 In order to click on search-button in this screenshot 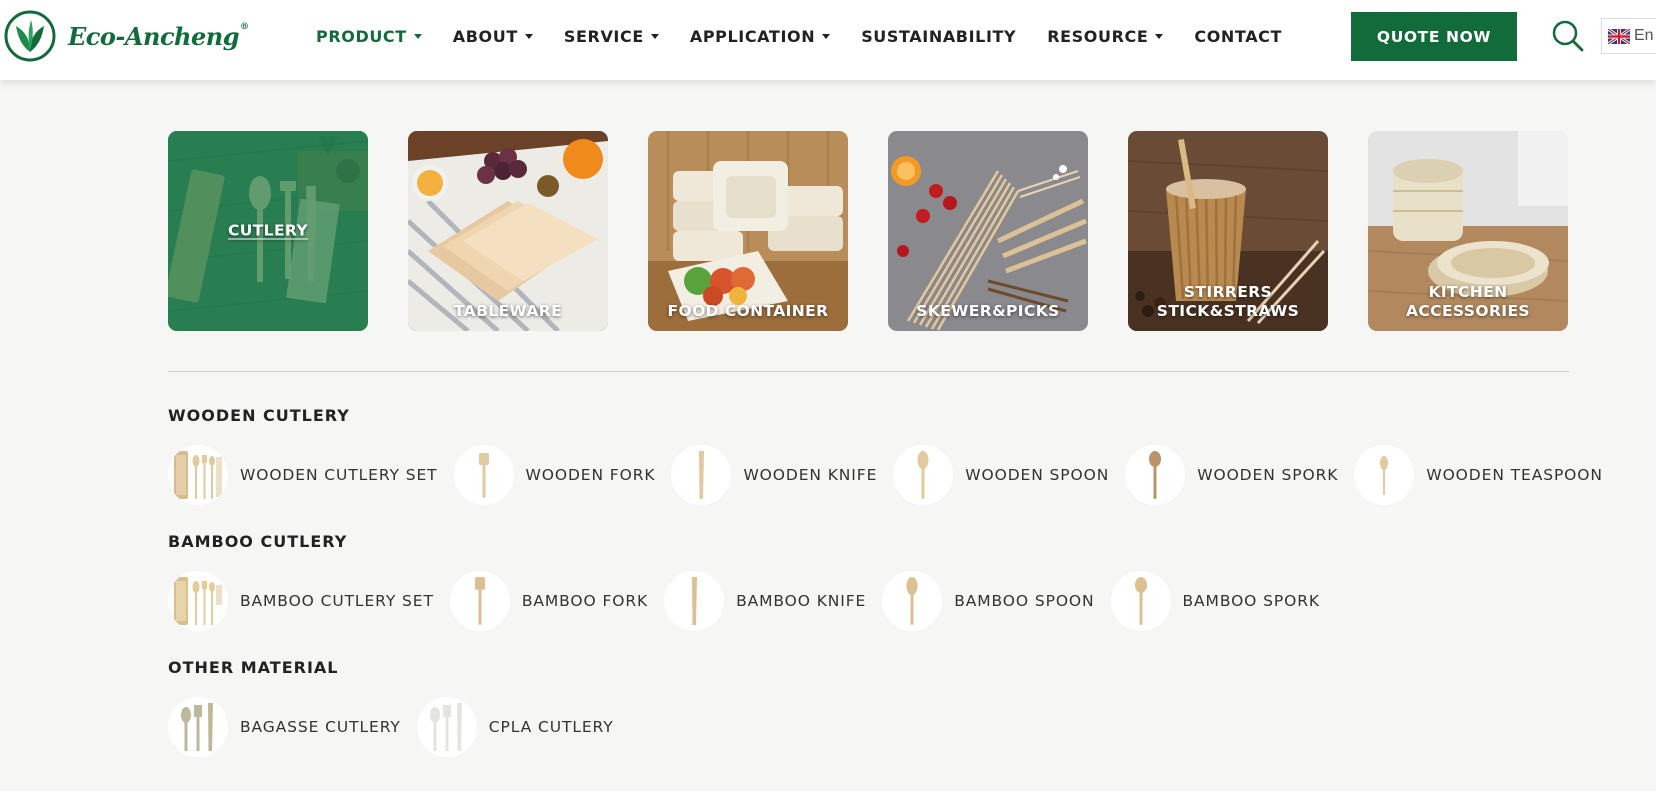, I will do `click(1568, 36)`.